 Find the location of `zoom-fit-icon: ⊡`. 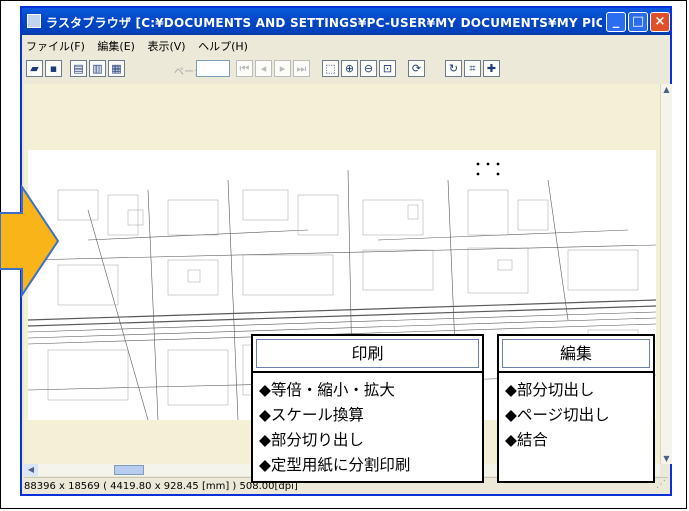

zoom-fit-icon: ⊡ is located at coordinates (387, 68).